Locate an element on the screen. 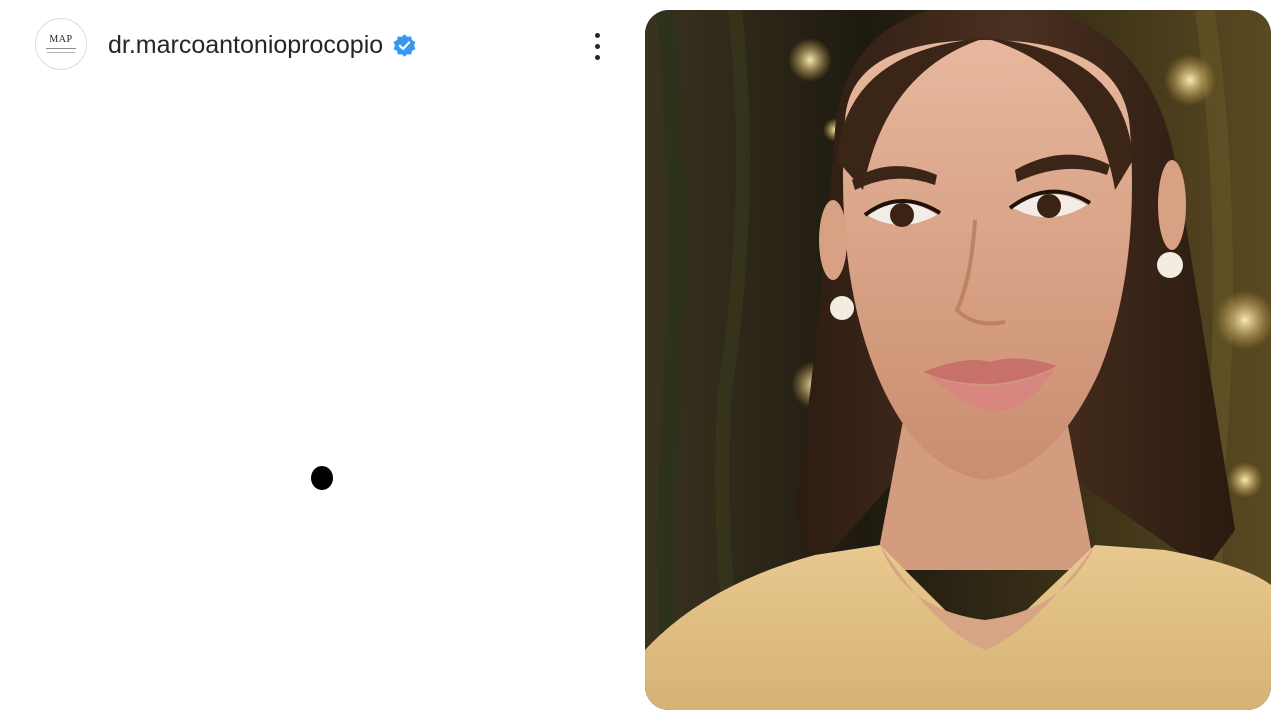 This screenshot has height=720, width=1280. loading-indicator is located at coordinates (322, 478).